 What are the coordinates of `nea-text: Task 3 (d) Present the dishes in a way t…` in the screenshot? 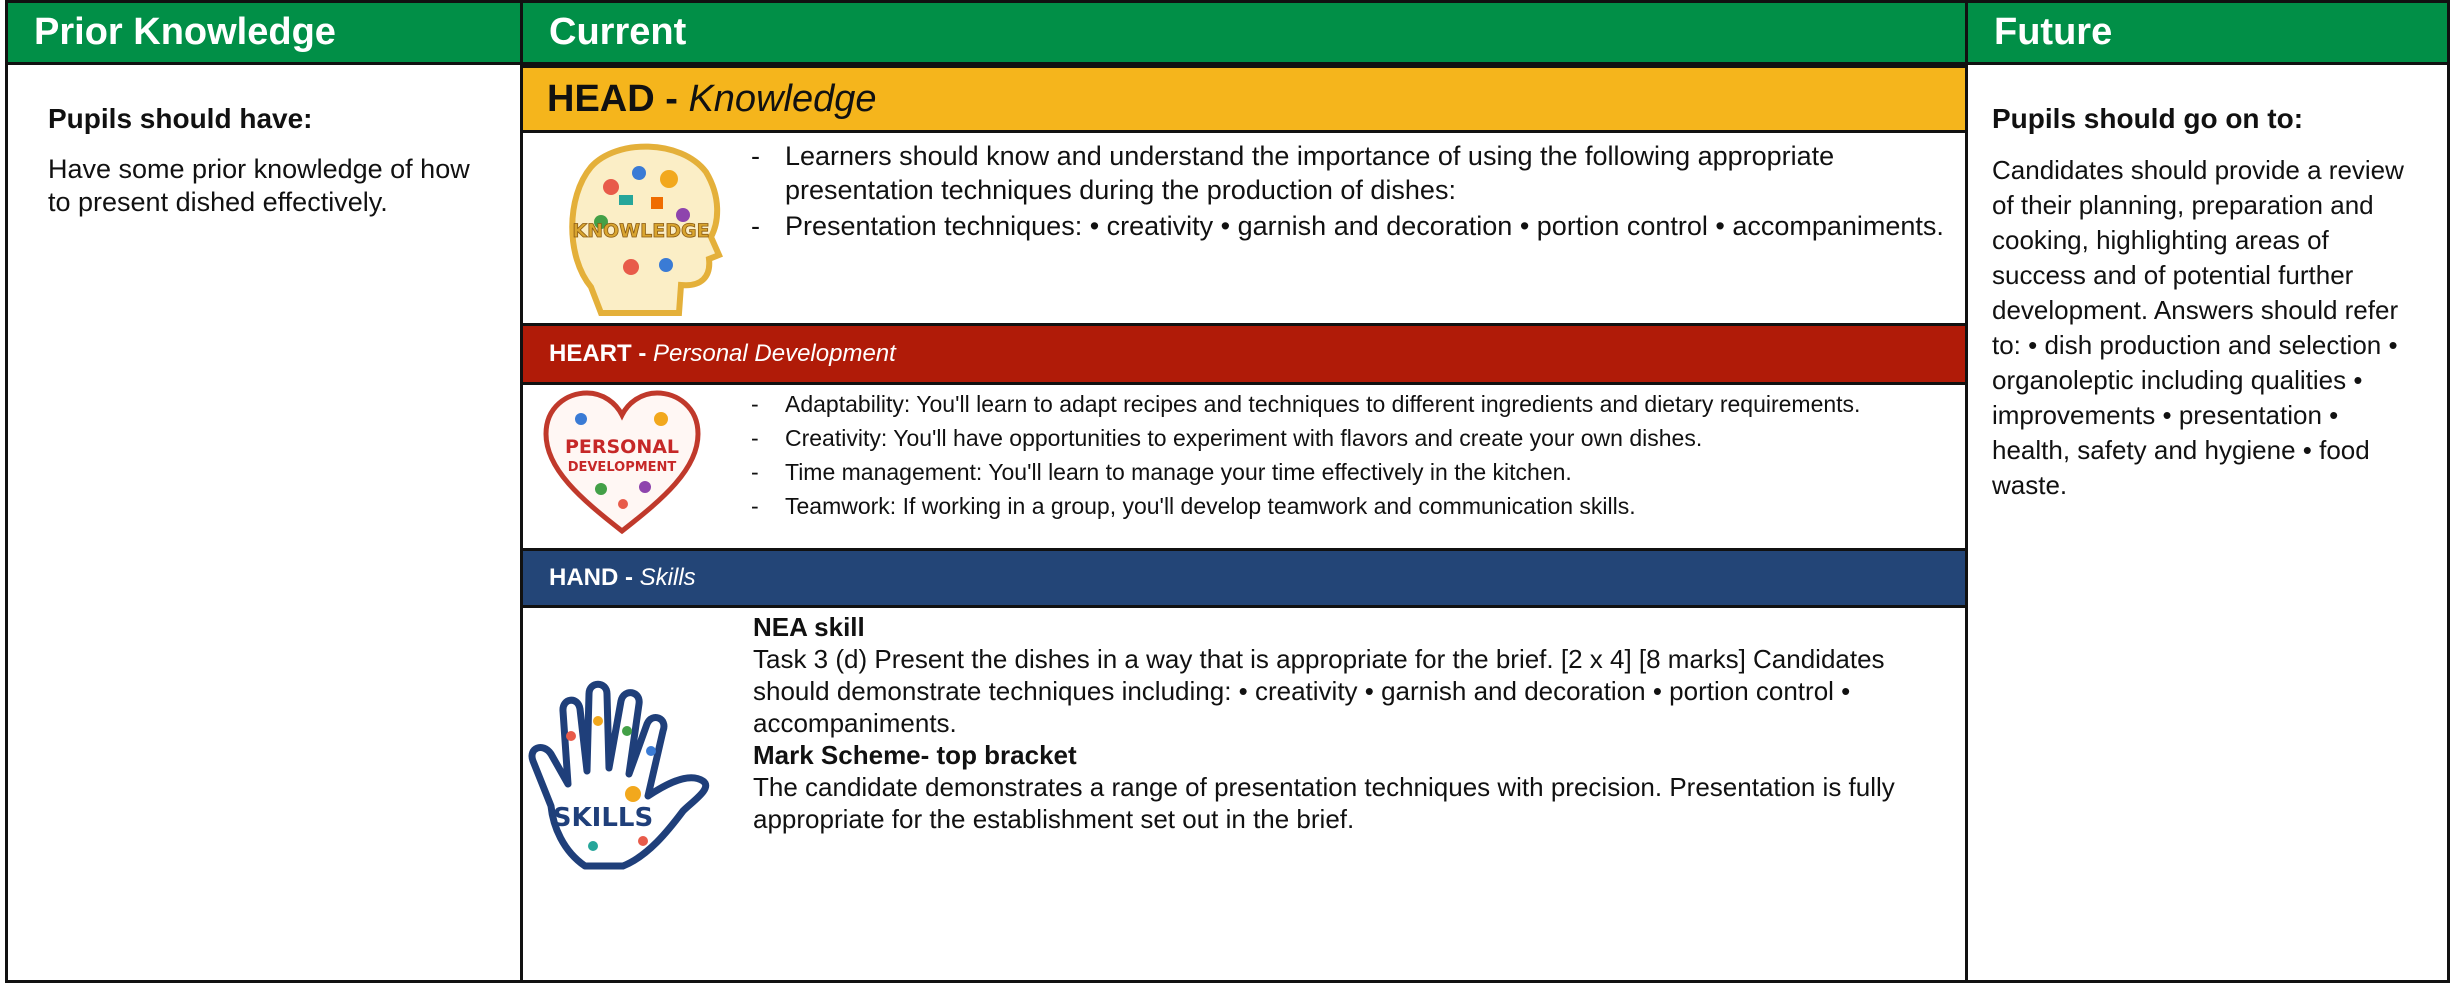 It's located at (1319, 691).